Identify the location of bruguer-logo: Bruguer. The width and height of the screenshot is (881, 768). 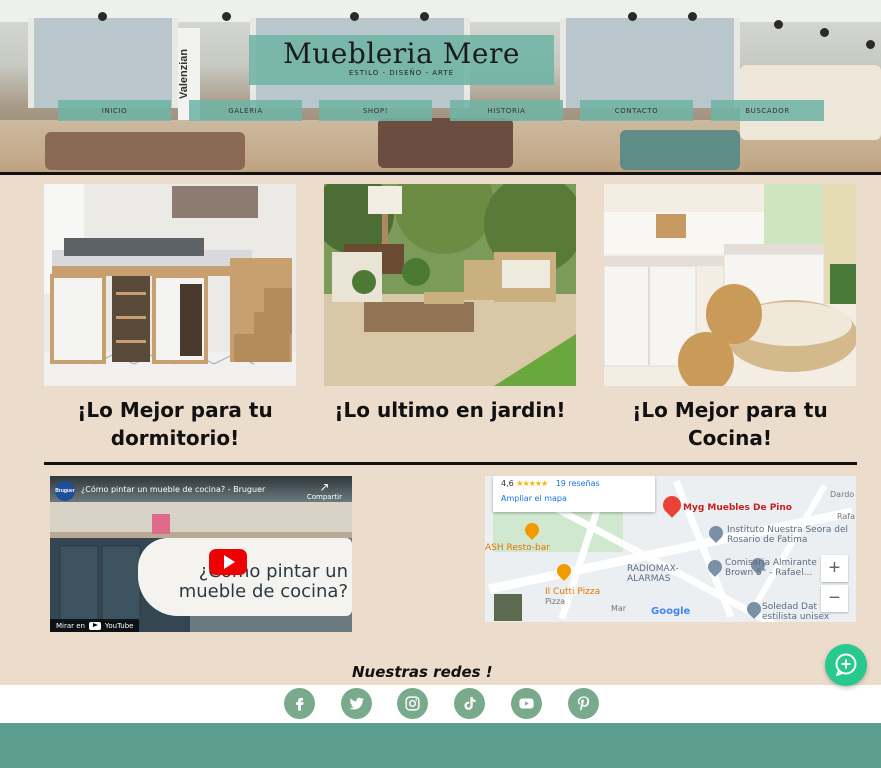
(65, 491).